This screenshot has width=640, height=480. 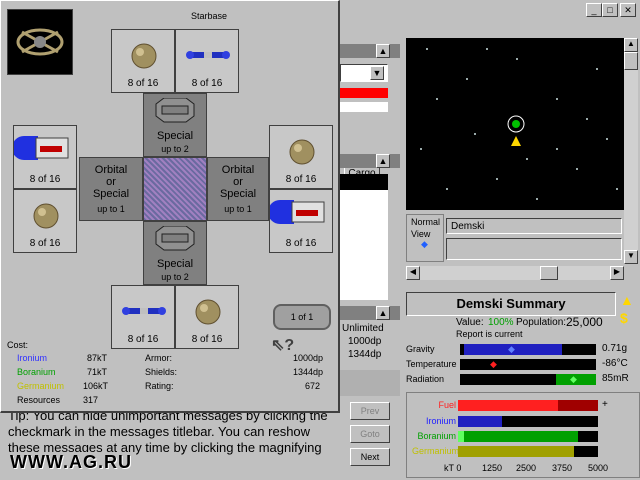 I want to click on axis-label-2500: 2500, so click(x=526, y=468).